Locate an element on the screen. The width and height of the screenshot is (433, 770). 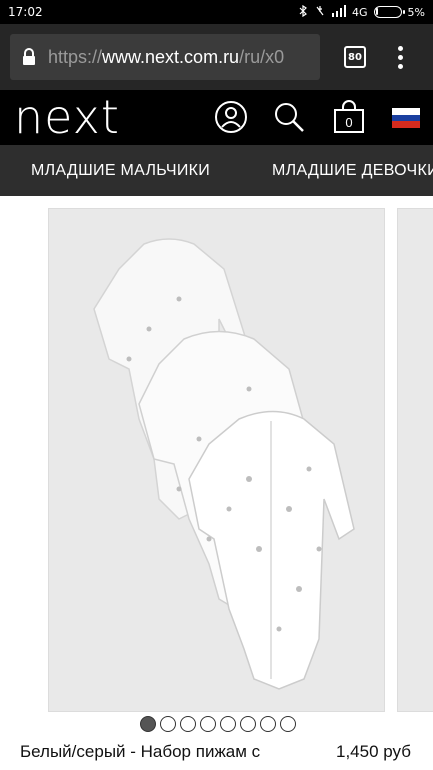
country-flag-icon is located at coordinates (406, 118).